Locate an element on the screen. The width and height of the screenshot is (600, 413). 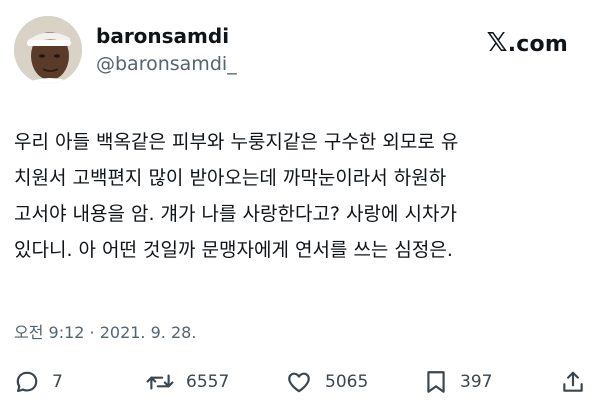
avatar is located at coordinates (48, 50).